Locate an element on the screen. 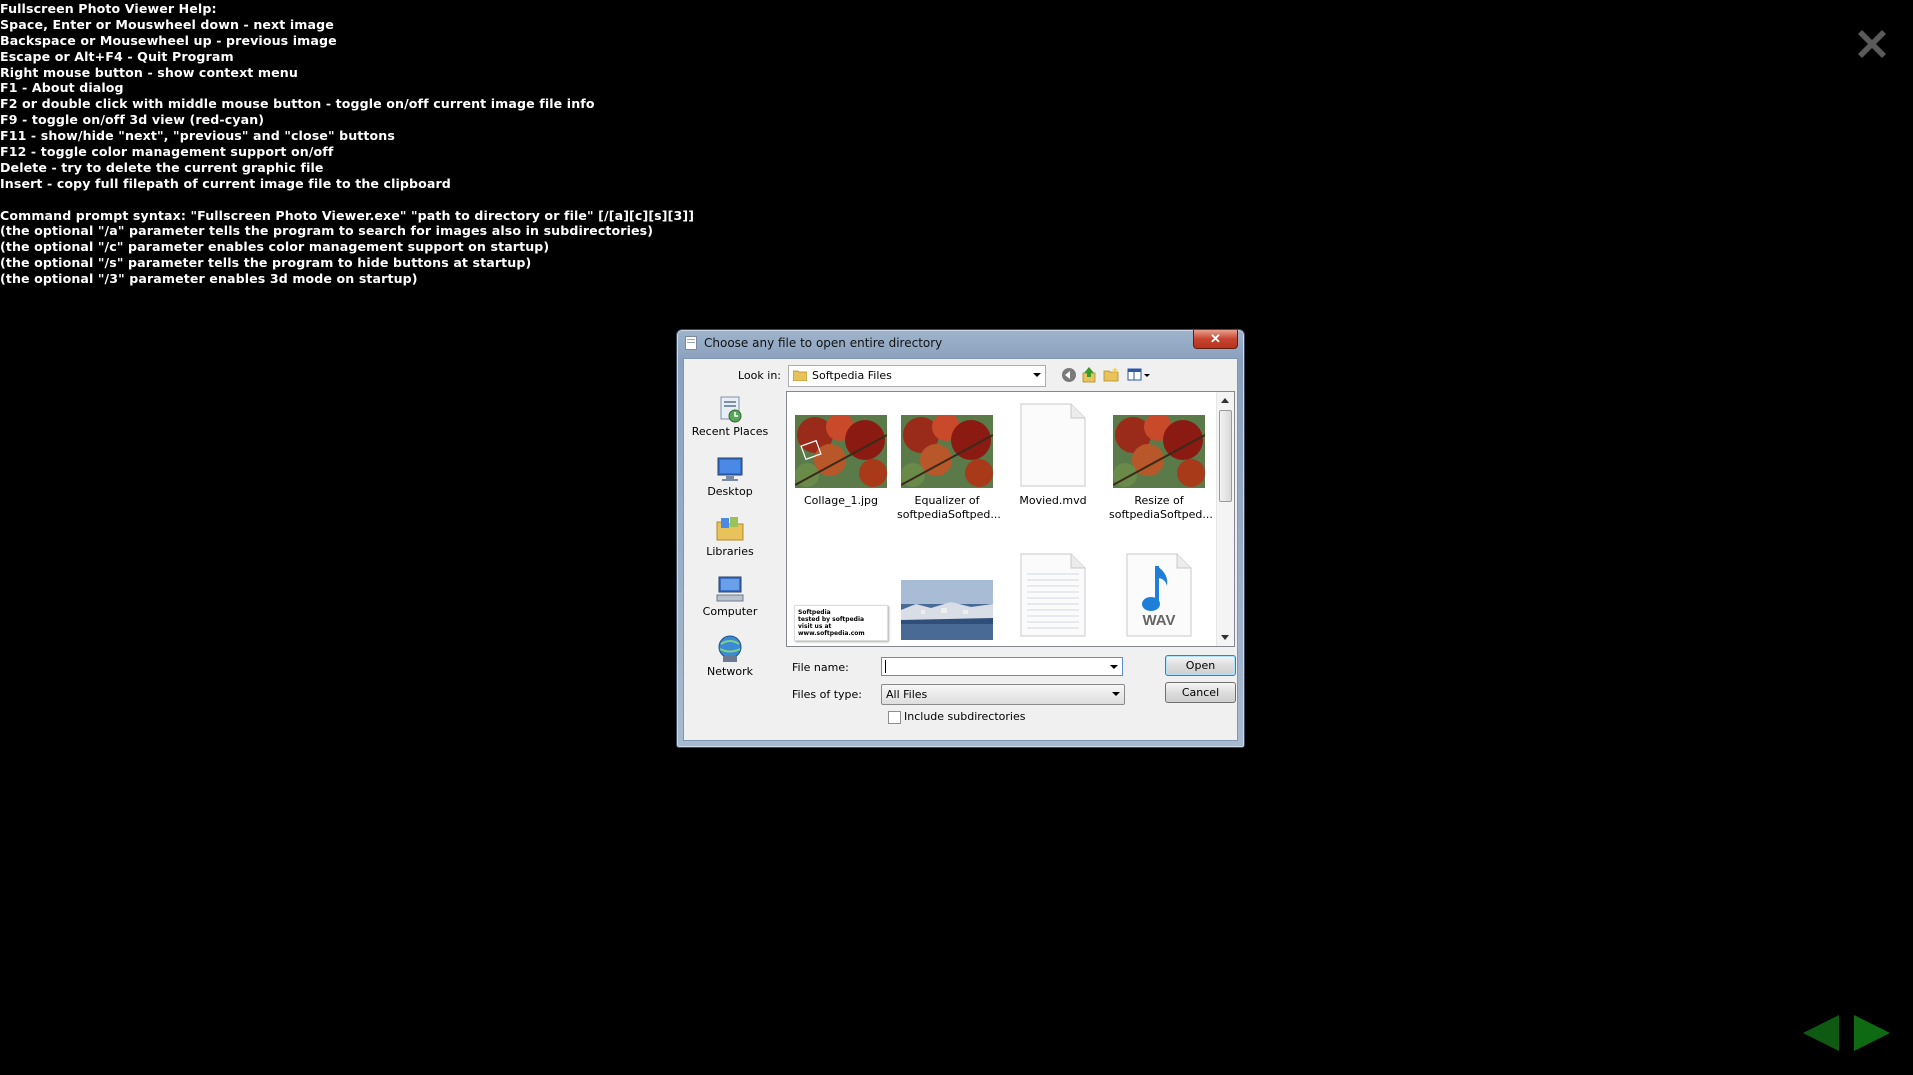 Image resolution: width=1913 pixels, height=1075 pixels. text-cursor is located at coordinates (885, 666).